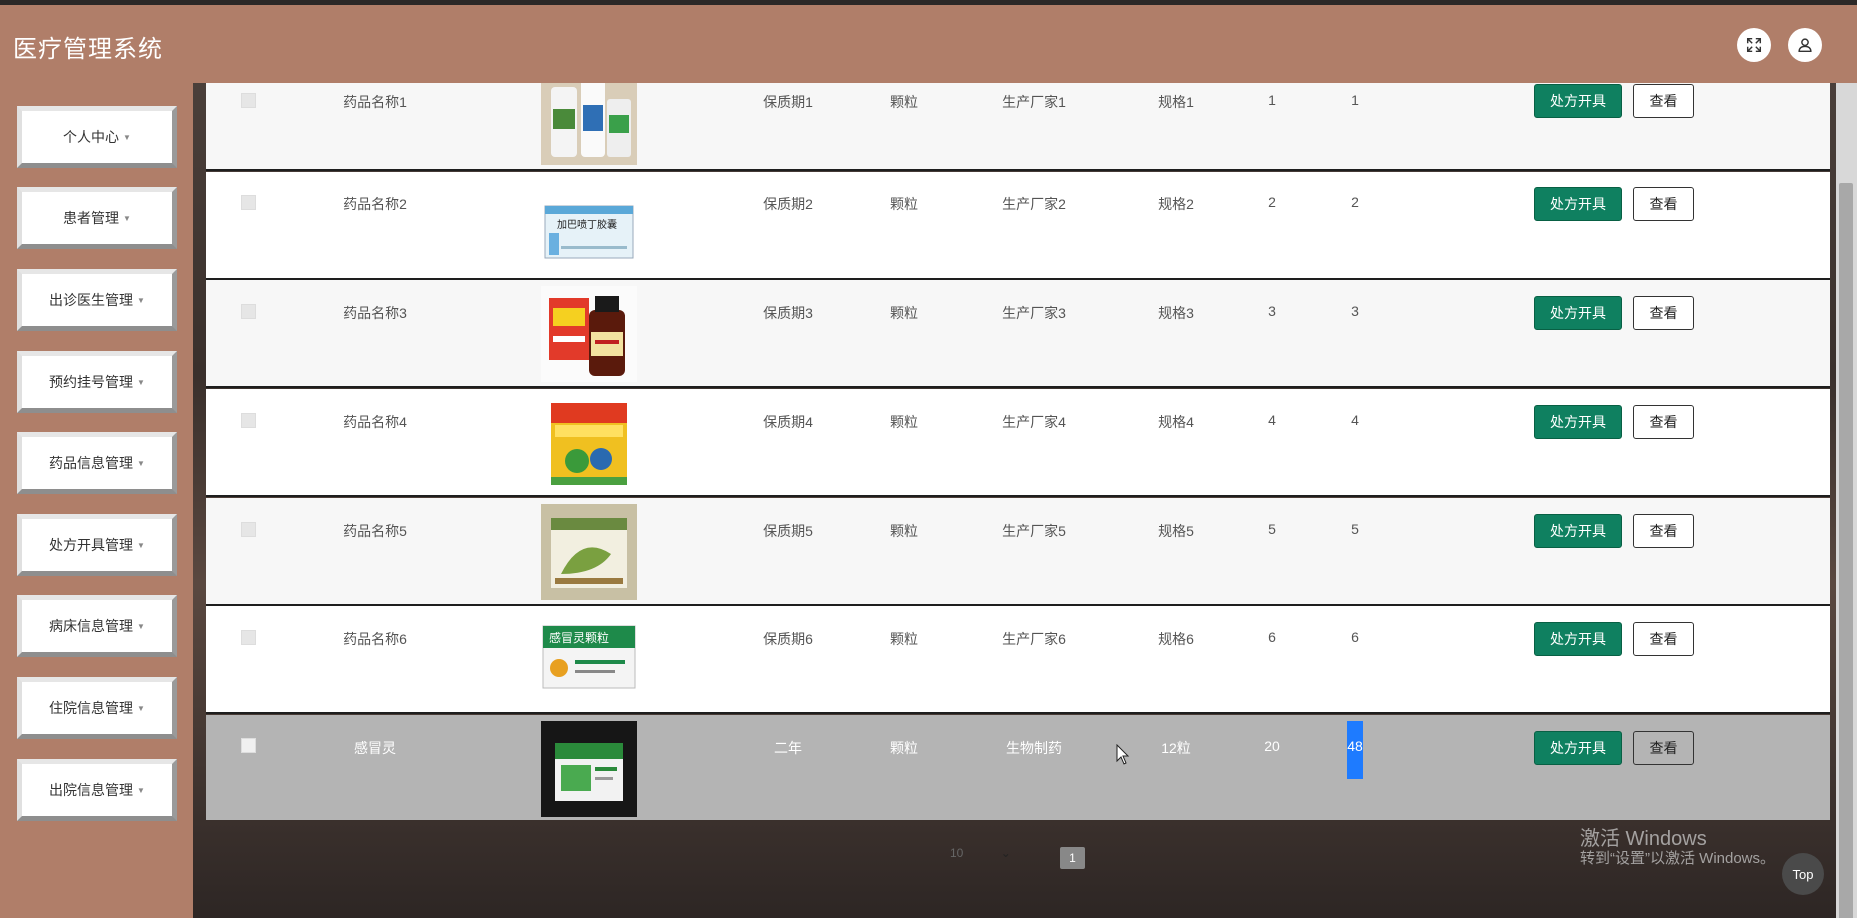 This screenshot has height=918, width=1857. What do you see at coordinates (91, 790) in the screenshot?
I see `sidebar-item-label: 出院信息管理` at bounding box center [91, 790].